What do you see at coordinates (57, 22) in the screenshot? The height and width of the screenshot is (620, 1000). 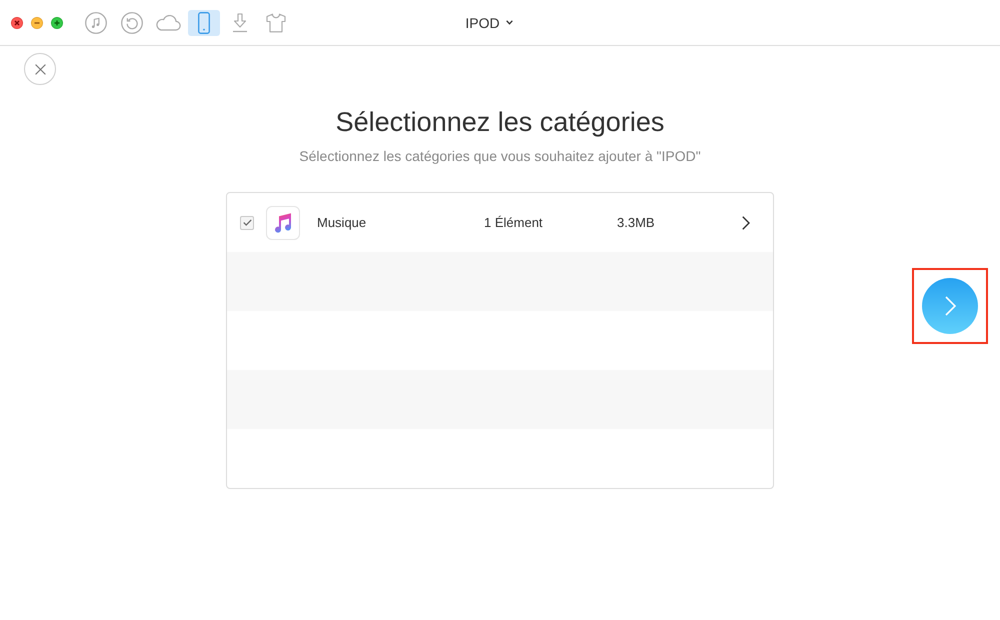 I see `zoom-window-icon` at bounding box center [57, 22].